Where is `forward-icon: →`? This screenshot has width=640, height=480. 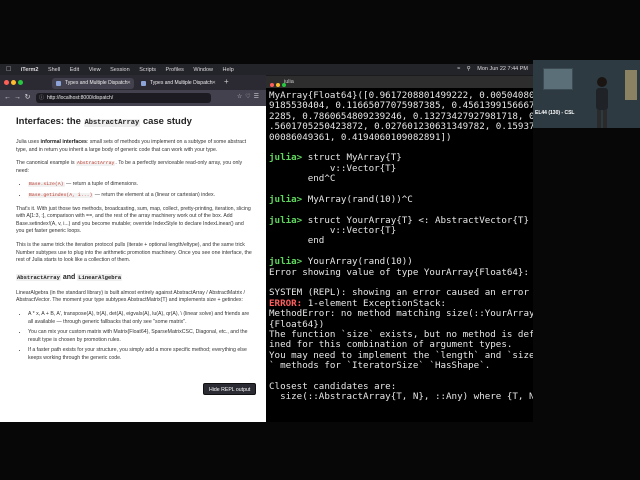 forward-icon: → is located at coordinates (17, 98).